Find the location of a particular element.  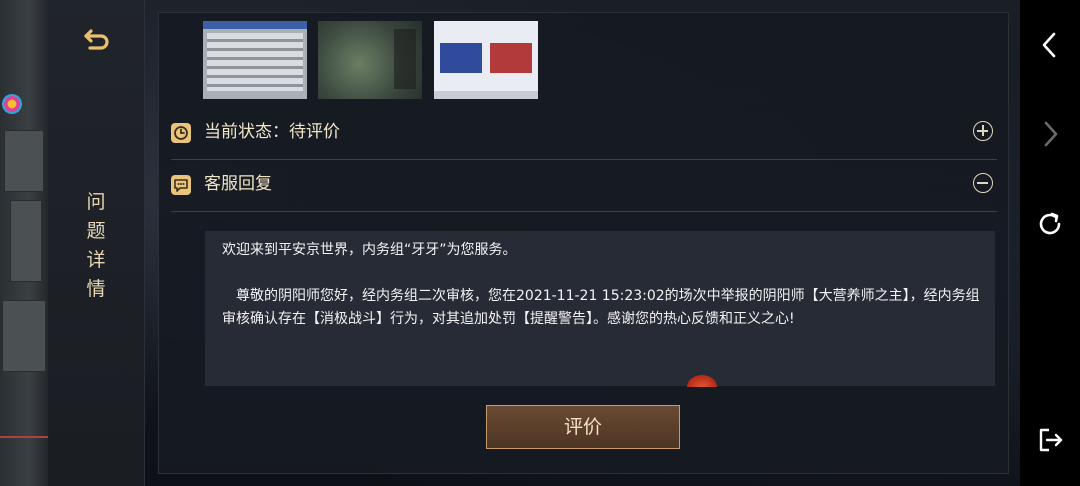

chevron-right-icon is located at coordinates (1051, 134).